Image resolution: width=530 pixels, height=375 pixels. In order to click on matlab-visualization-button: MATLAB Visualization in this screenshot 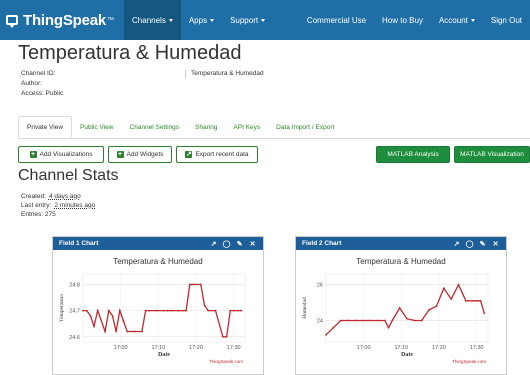, I will do `click(492, 154)`.